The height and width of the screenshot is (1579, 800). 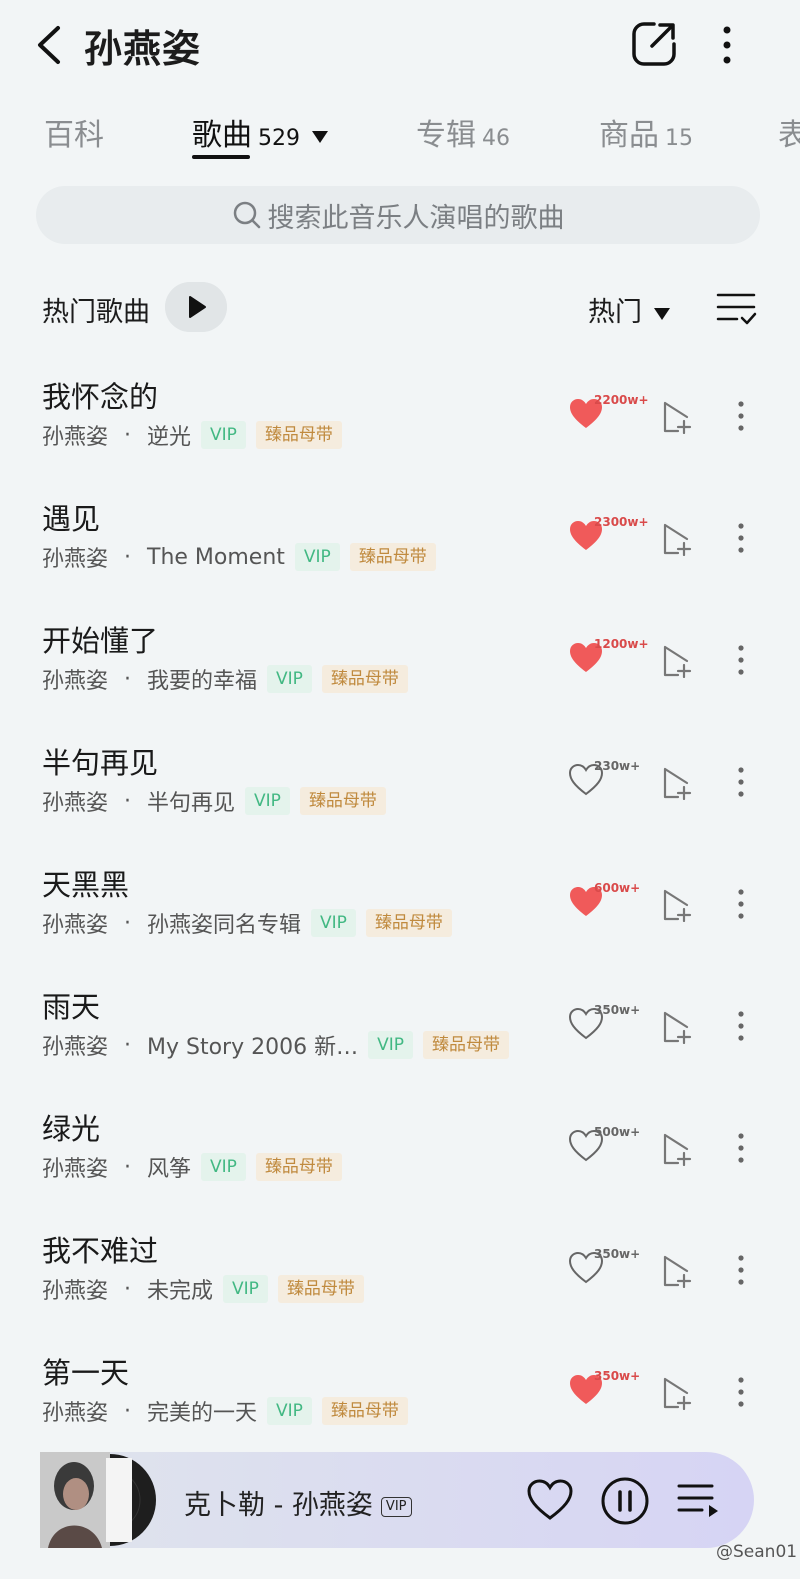 I want to click on tab-count: 529, so click(x=279, y=138).